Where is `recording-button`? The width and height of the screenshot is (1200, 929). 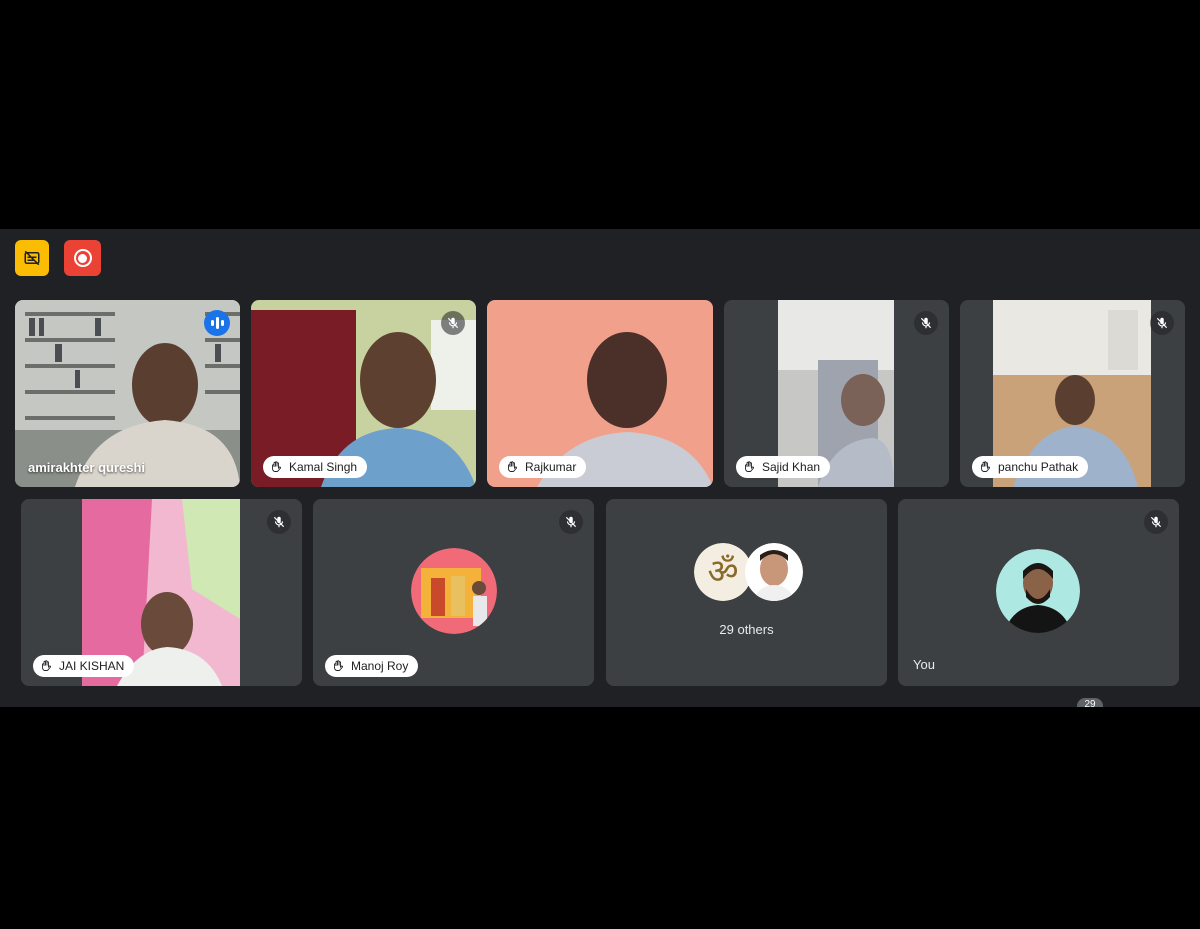
recording-button is located at coordinates (82, 258).